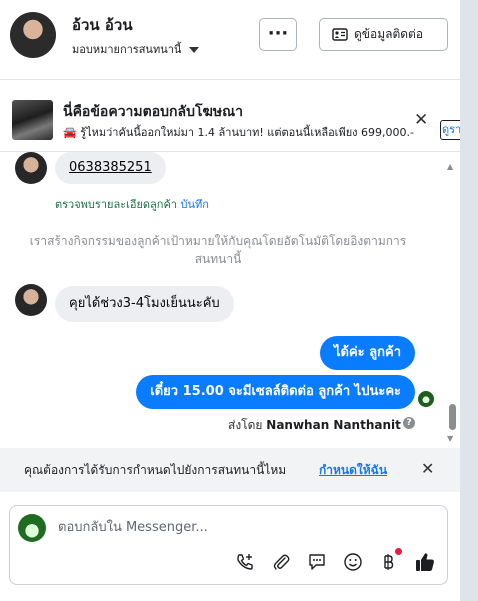 The width and height of the screenshot is (478, 601). Describe the element at coordinates (340, 34) in the screenshot. I see `contact-card-icon` at that location.